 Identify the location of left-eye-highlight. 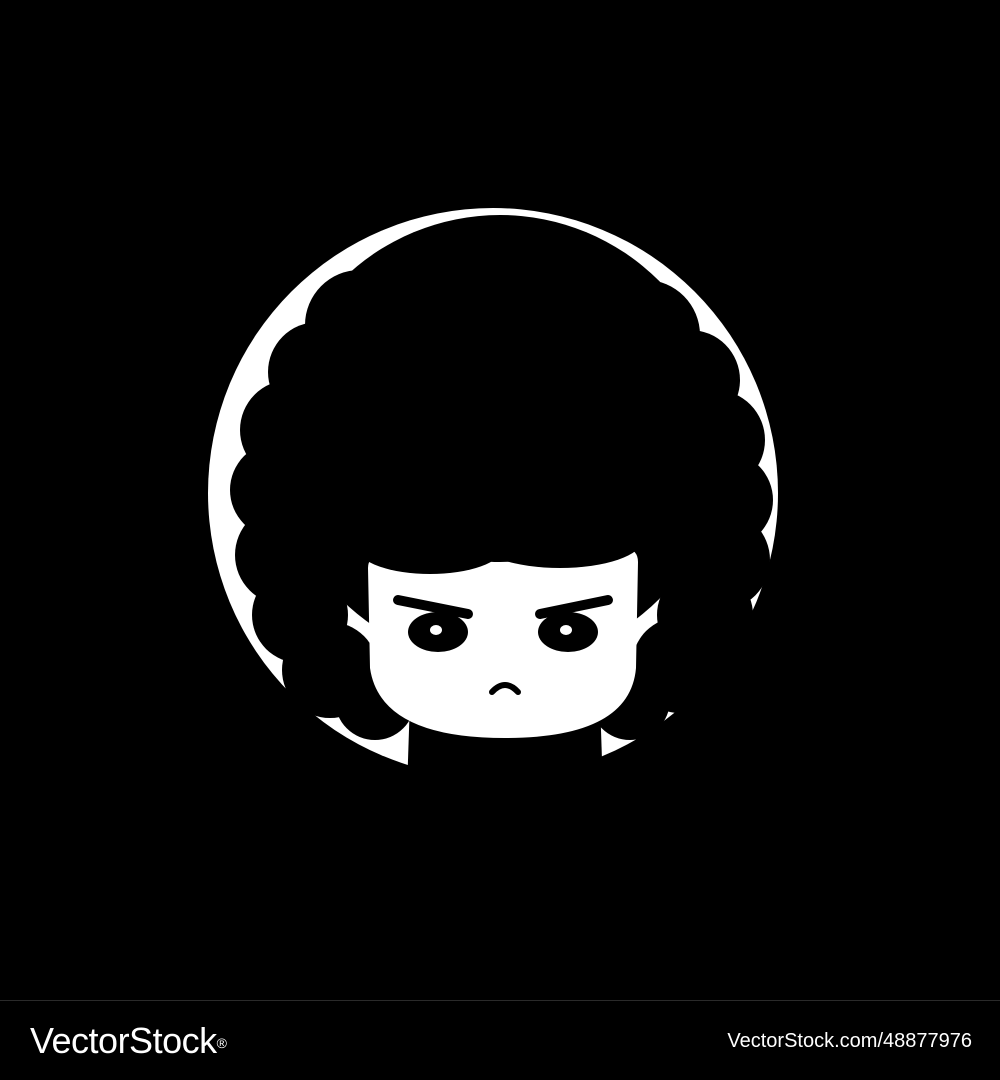
(436, 630).